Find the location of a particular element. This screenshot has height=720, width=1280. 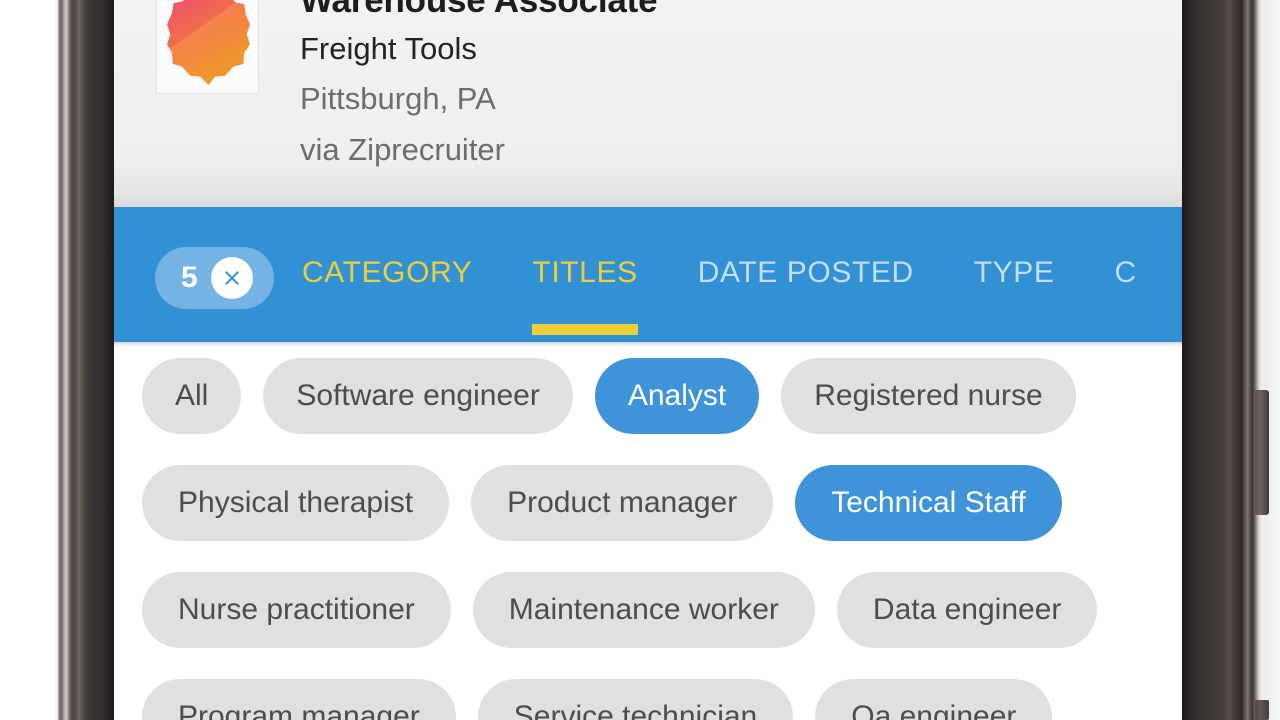

chip-program-manager: Program manager is located at coordinates (299, 699).